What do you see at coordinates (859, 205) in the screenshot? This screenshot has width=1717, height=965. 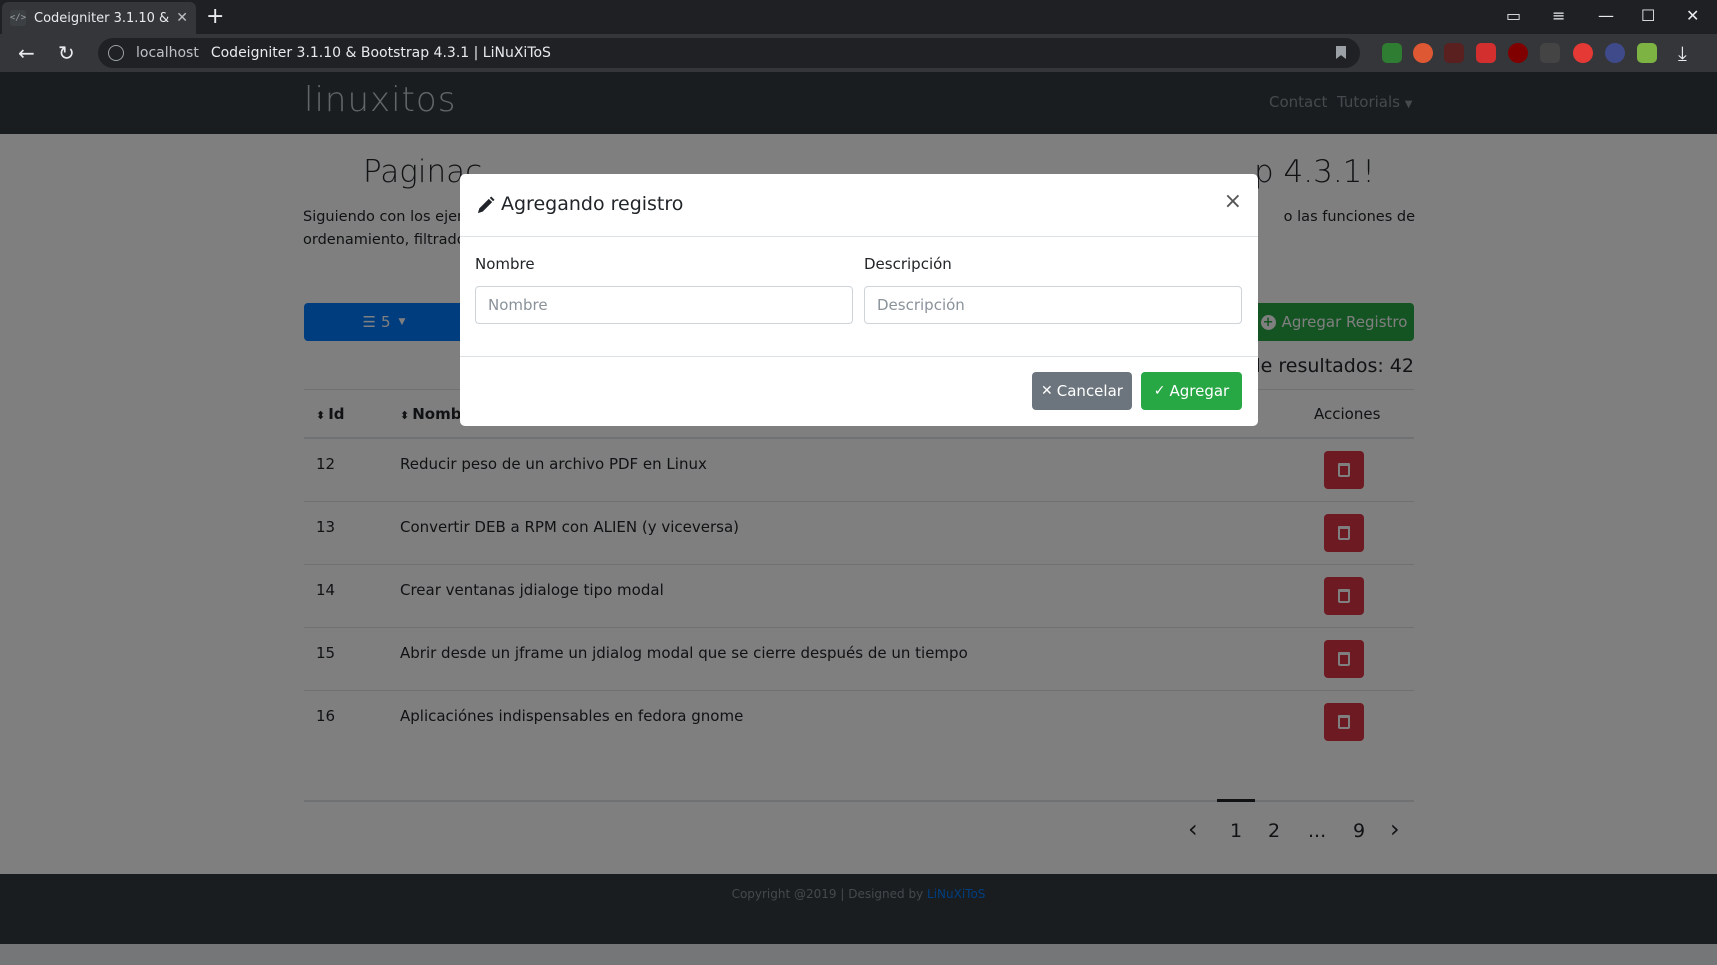 I see `modal-header: Agregando registro ×` at bounding box center [859, 205].